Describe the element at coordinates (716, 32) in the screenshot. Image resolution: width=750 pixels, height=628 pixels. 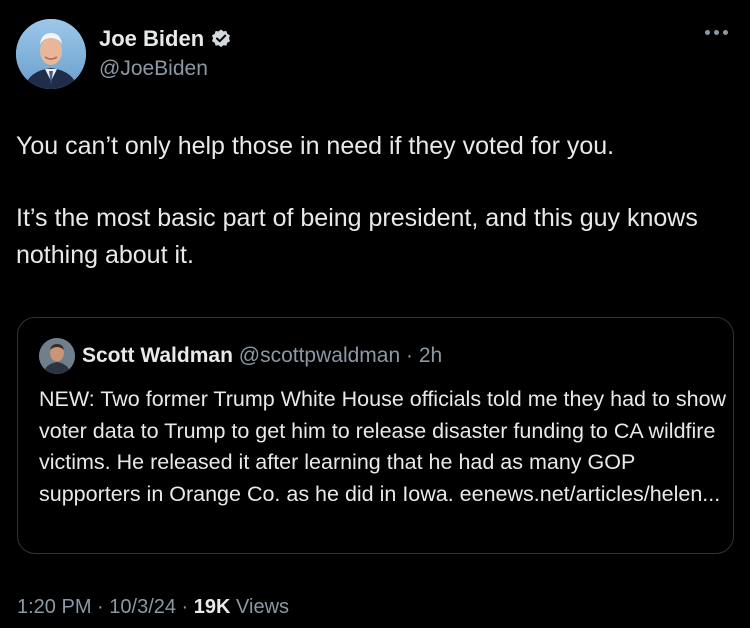
I see `more-options-icon` at that location.